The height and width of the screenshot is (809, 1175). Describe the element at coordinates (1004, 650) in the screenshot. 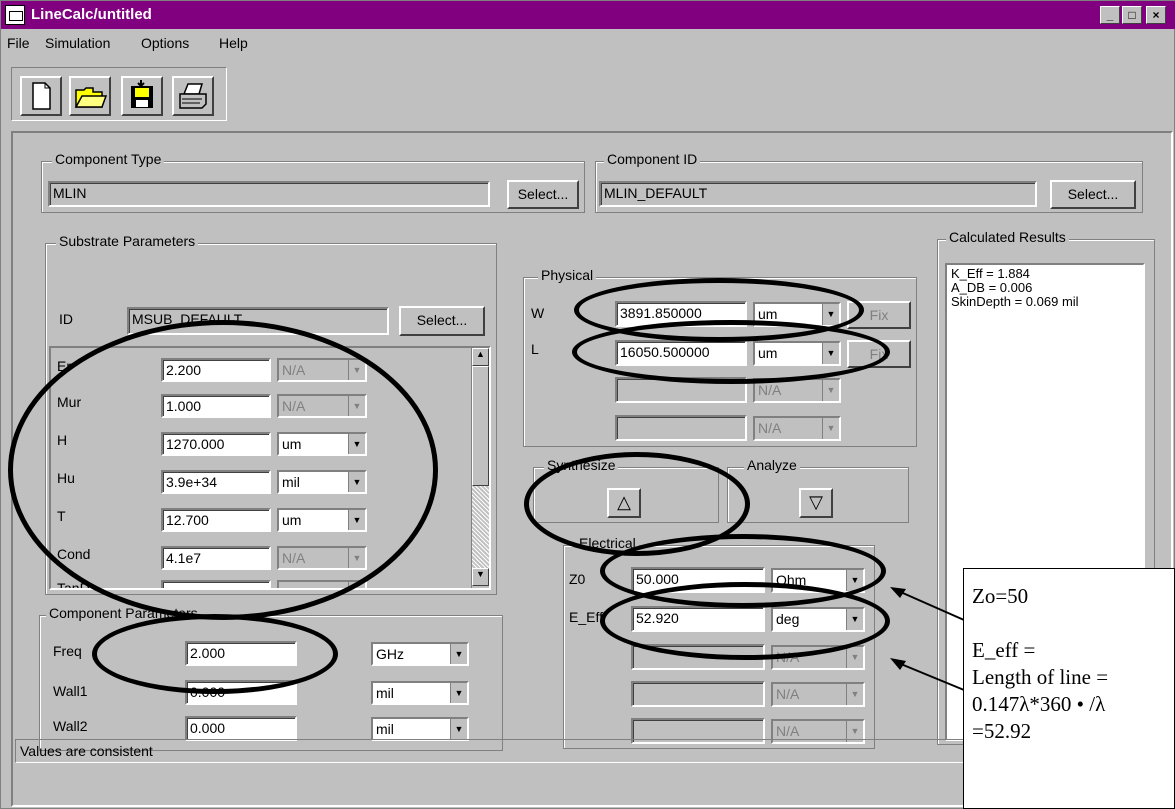

I see `annotation-line: E_eff =` at that location.